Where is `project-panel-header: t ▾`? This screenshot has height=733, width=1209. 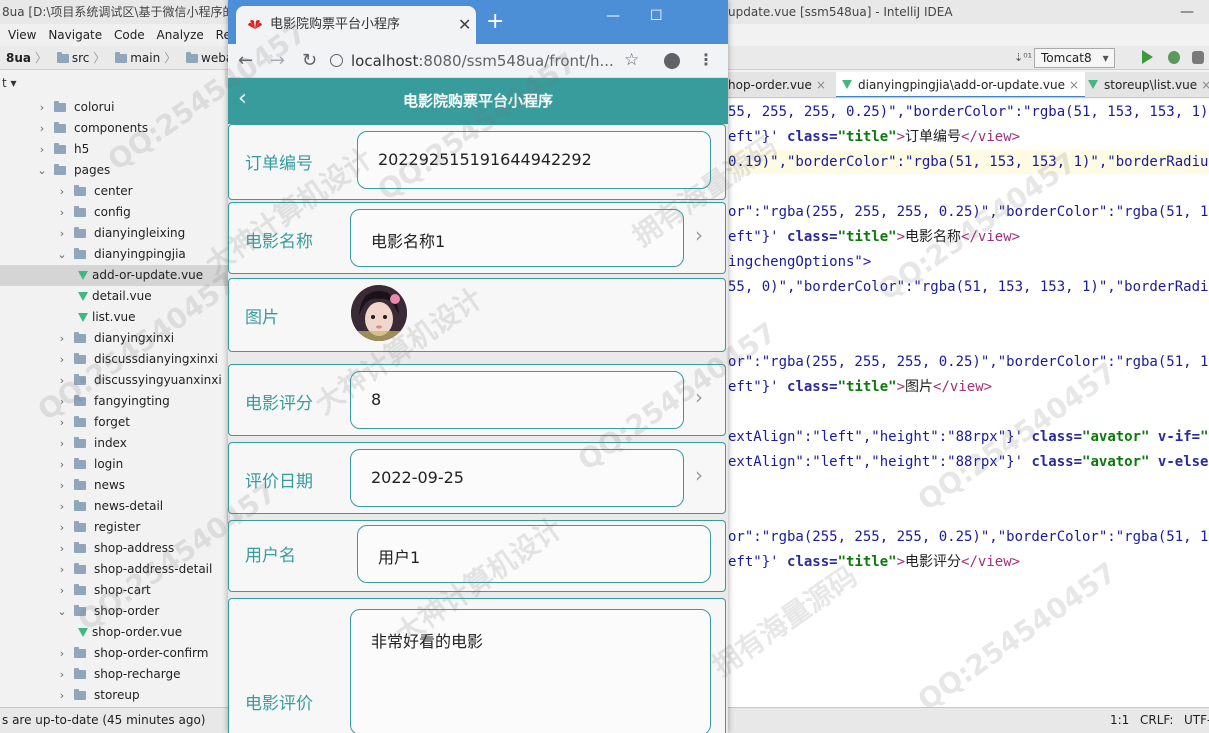 project-panel-header: t ▾ is located at coordinates (114, 83).